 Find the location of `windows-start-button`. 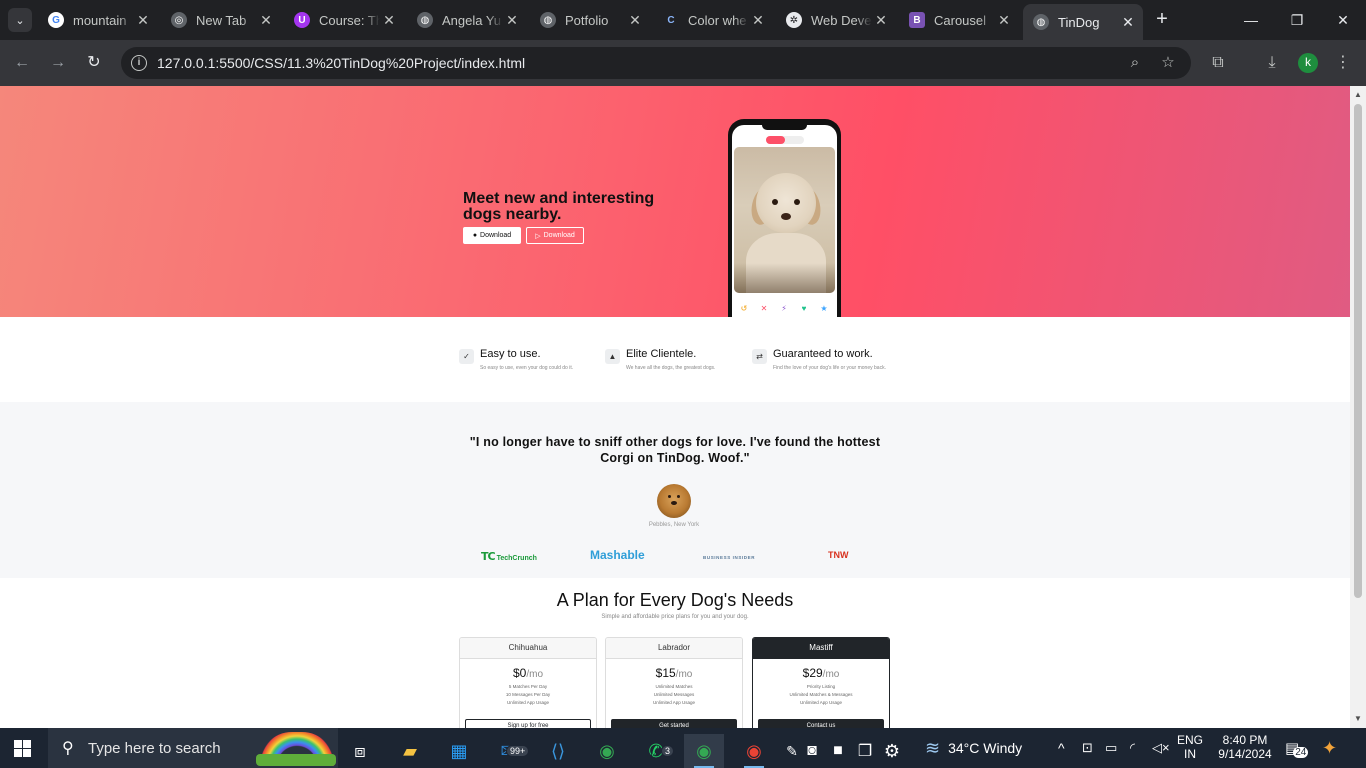

windows-start-button is located at coordinates (22, 748).